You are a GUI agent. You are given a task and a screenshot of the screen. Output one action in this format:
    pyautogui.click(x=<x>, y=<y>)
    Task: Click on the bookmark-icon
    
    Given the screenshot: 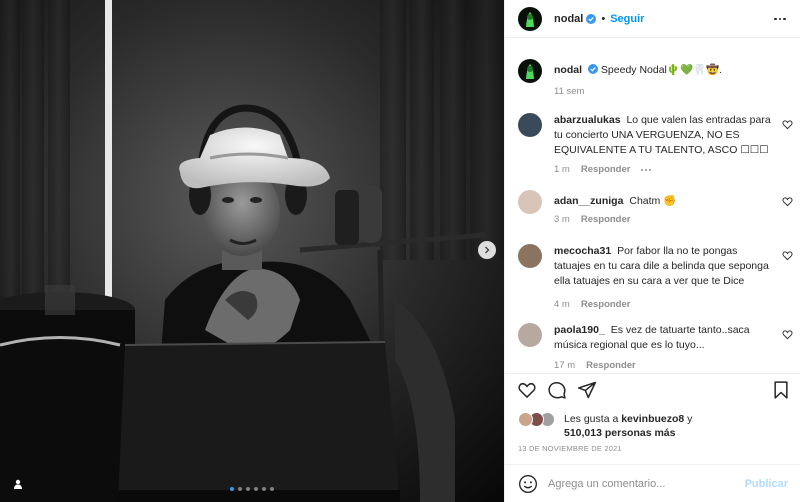 What is the action you would take?
    pyautogui.click(x=781, y=390)
    